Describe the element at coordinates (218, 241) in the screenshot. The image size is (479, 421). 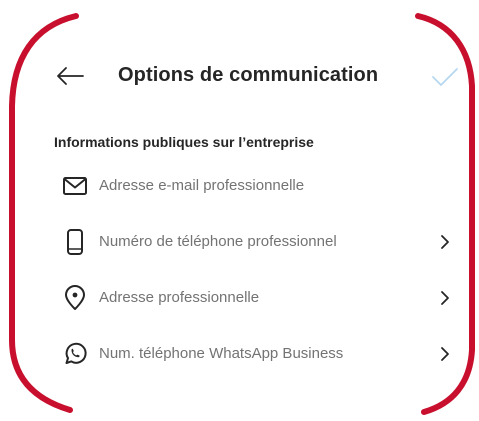
I see `option-label: Numéro de téléphone professionnel` at that location.